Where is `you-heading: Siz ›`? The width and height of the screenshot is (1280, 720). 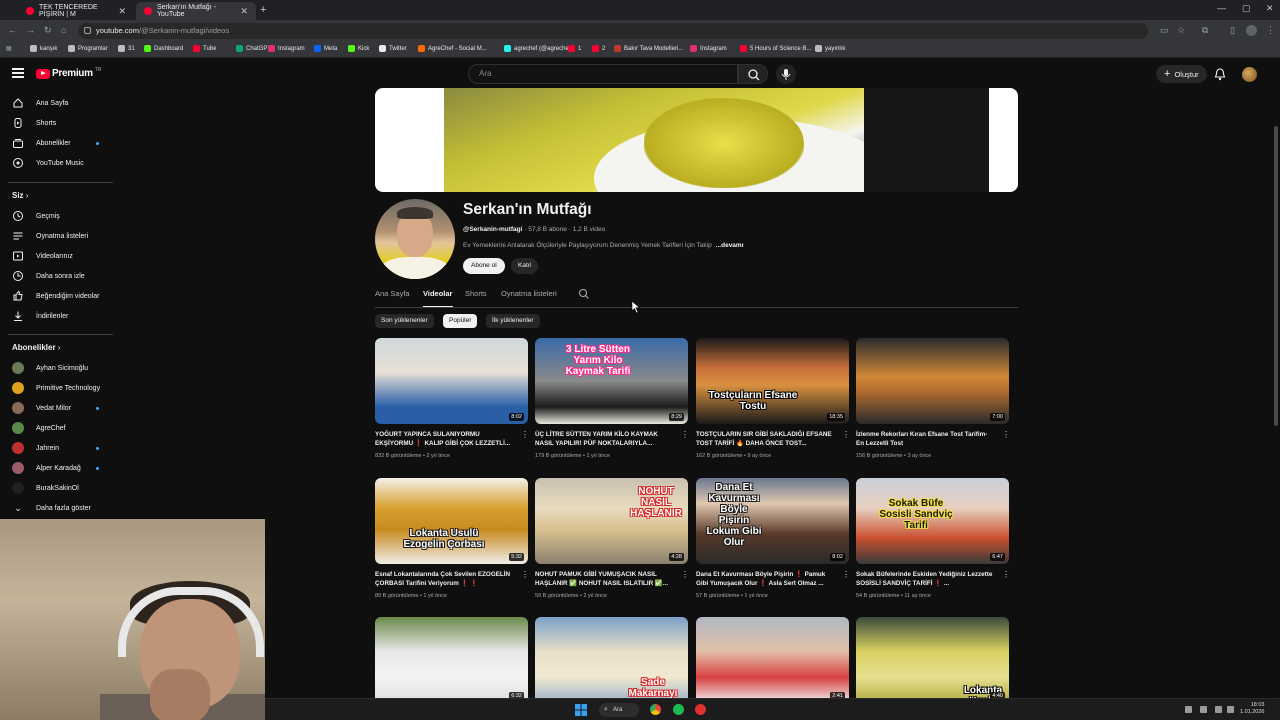
you-heading: Siz › is located at coordinates (20, 195).